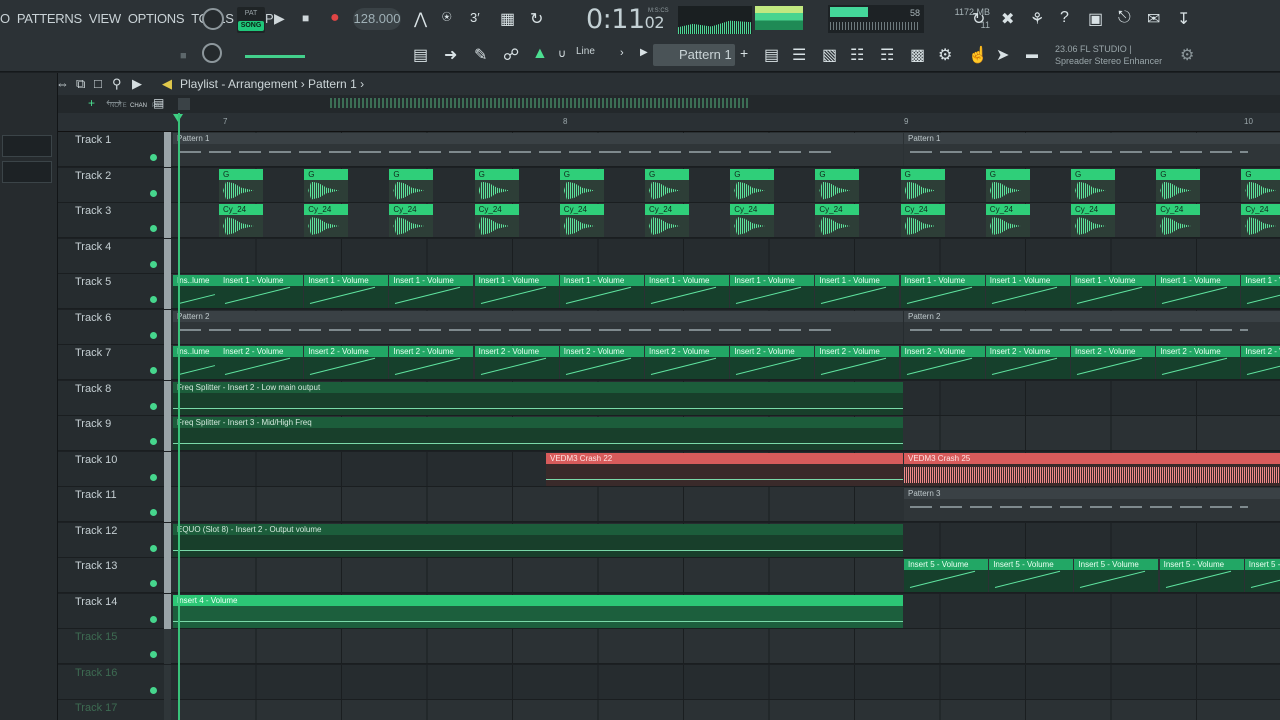  Describe the element at coordinates (111, 504) in the screenshot. I see `track-header: Track 11` at that location.